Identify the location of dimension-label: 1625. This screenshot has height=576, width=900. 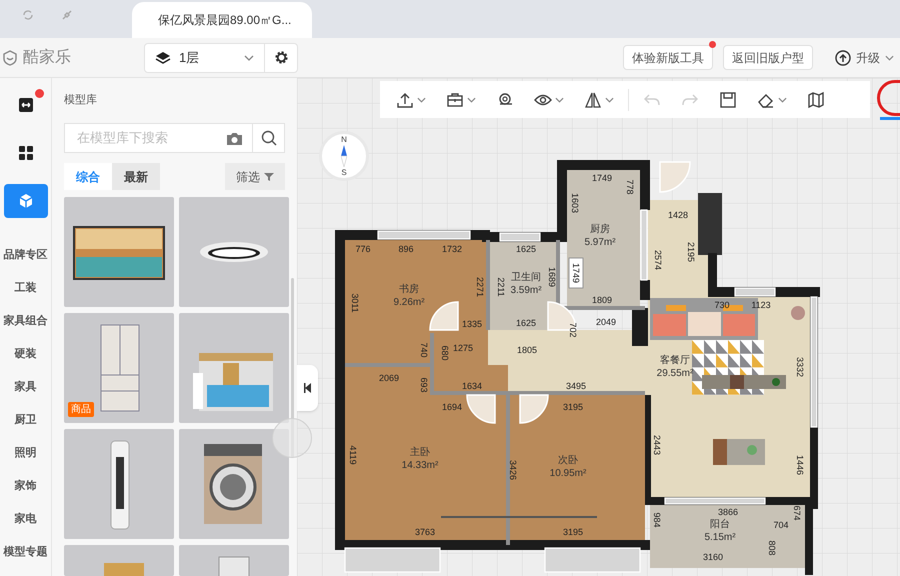
(526, 323).